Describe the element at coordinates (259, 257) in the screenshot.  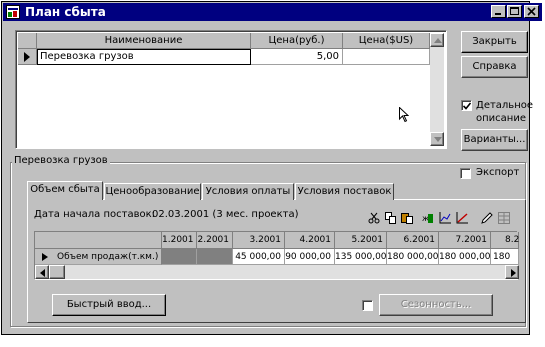
I see `sales-cell: 45 000,00` at that location.